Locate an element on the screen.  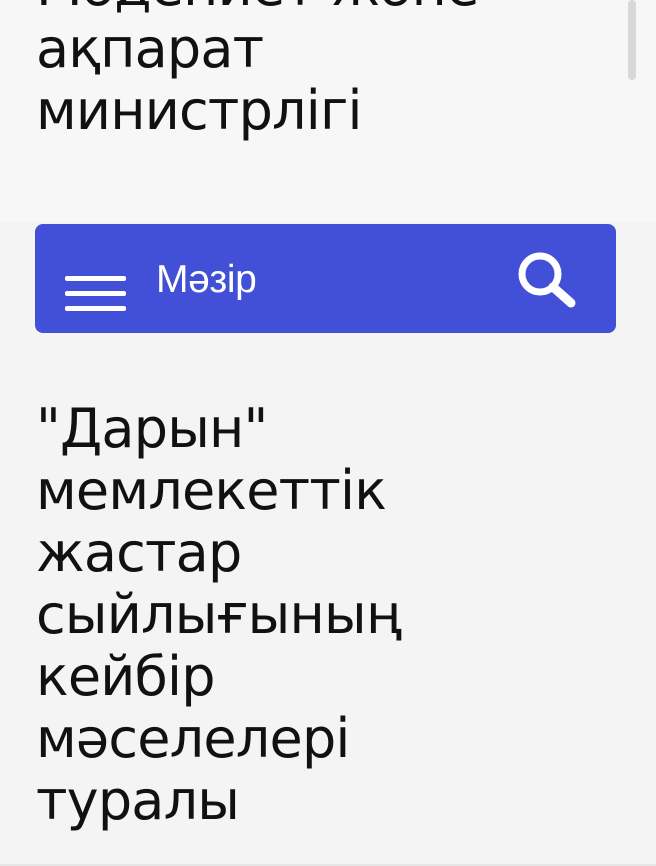
search-button is located at coordinates (549, 279).